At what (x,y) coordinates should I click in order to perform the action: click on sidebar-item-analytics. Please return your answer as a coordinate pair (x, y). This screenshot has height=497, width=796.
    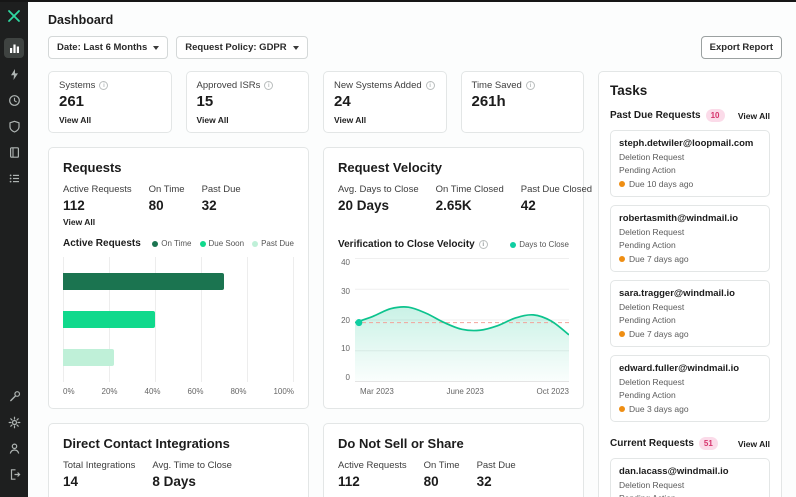
    Looking at the image, I should click on (14, 48).